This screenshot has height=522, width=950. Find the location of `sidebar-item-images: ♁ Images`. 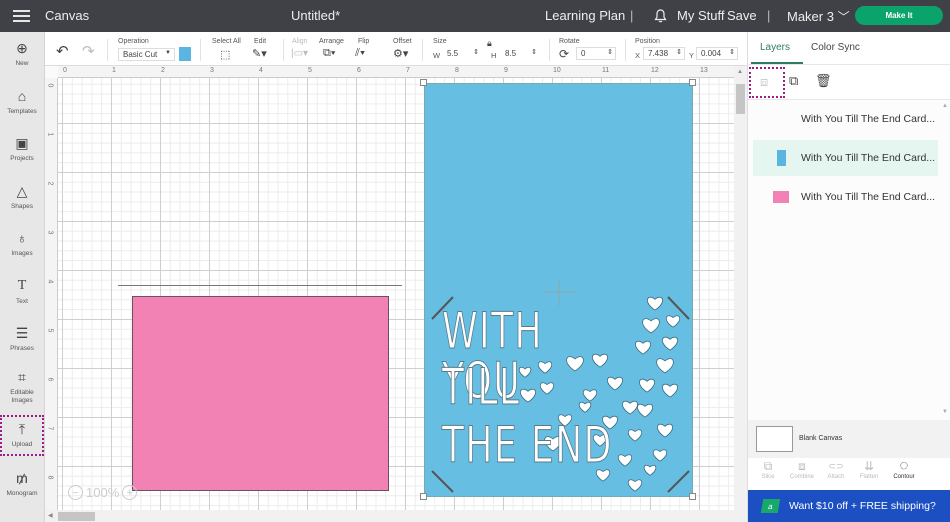

sidebar-item-images: ♁ Images is located at coordinates (22, 244).